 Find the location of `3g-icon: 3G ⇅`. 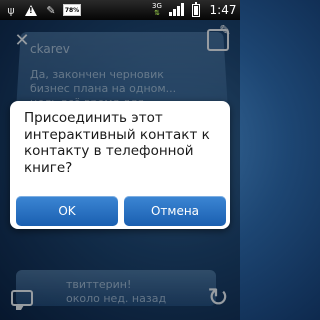

3g-icon: 3G ⇅ is located at coordinates (157, 10).